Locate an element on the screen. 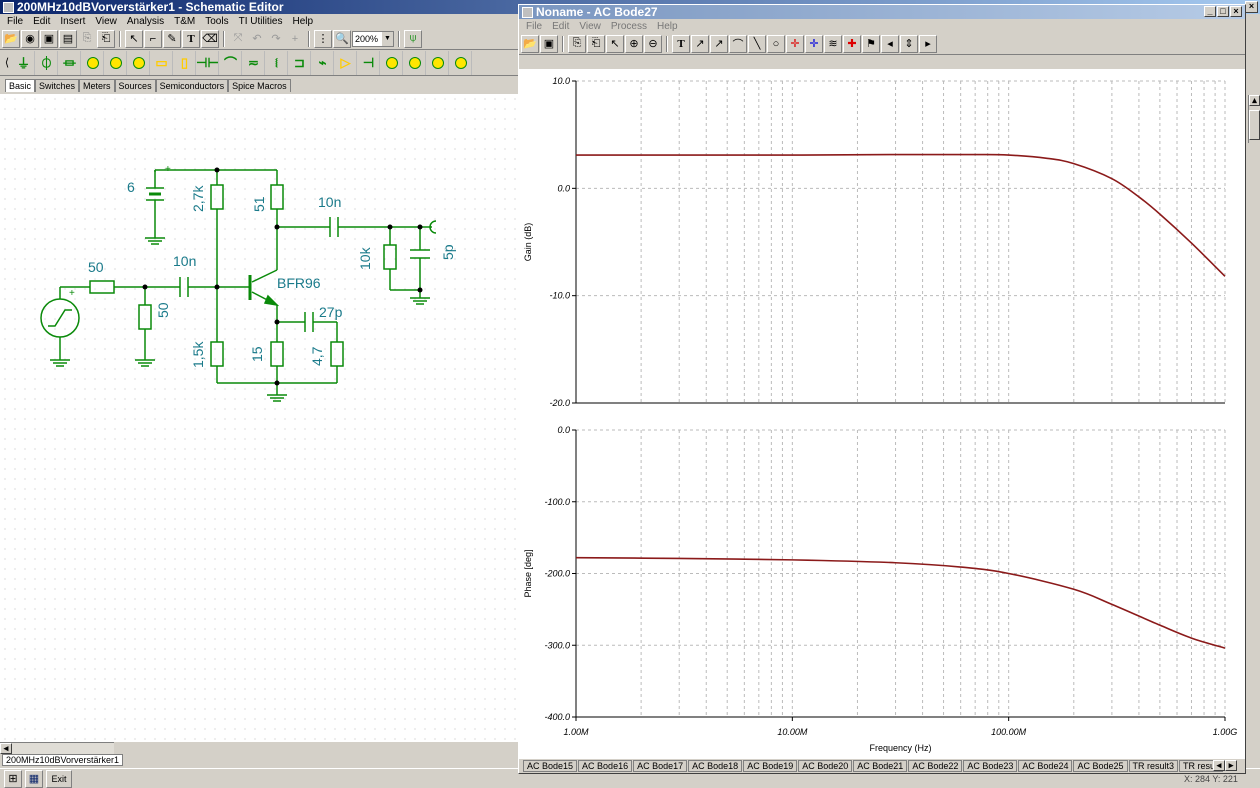 The height and width of the screenshot is (788, 1260). rotate-right-icon: ↷ is located at coordinates (276, 38).